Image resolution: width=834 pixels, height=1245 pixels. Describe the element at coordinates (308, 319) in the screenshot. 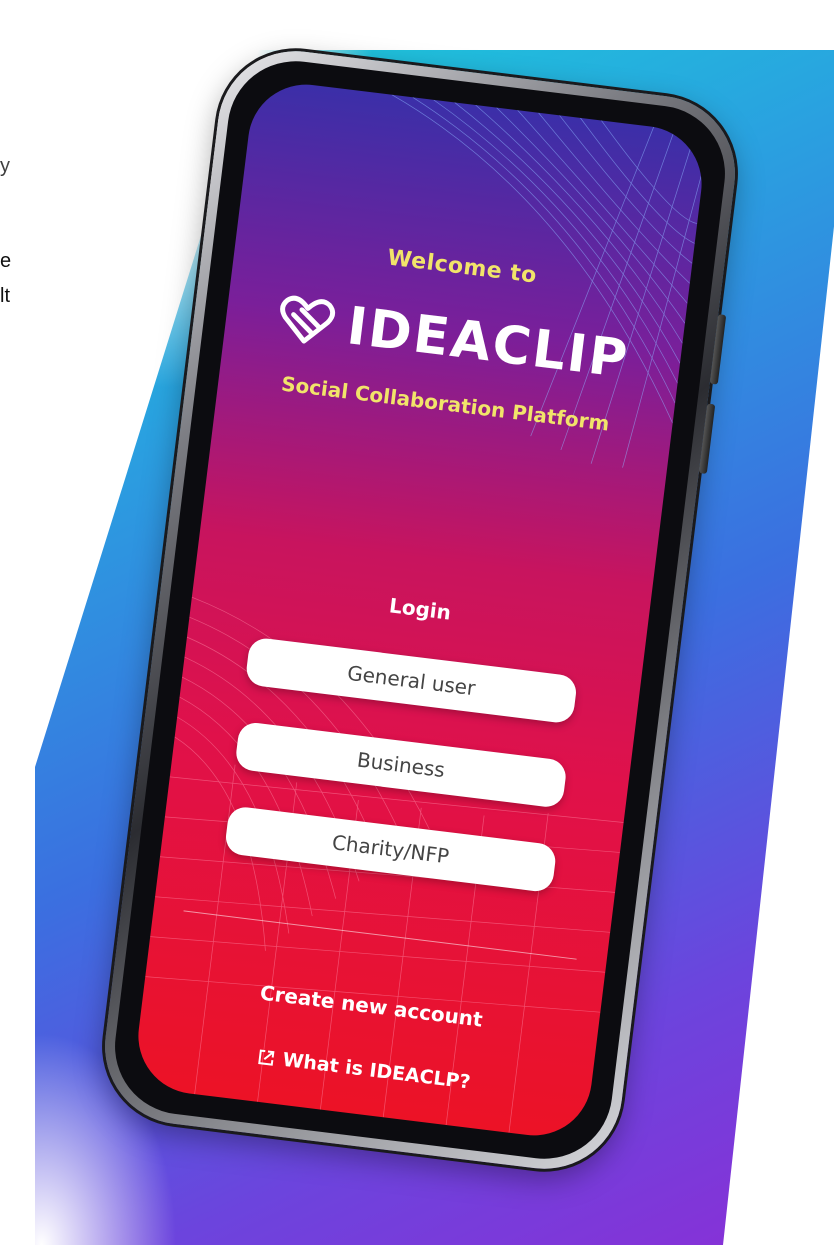

I see `heart-clip-icon` at that location.